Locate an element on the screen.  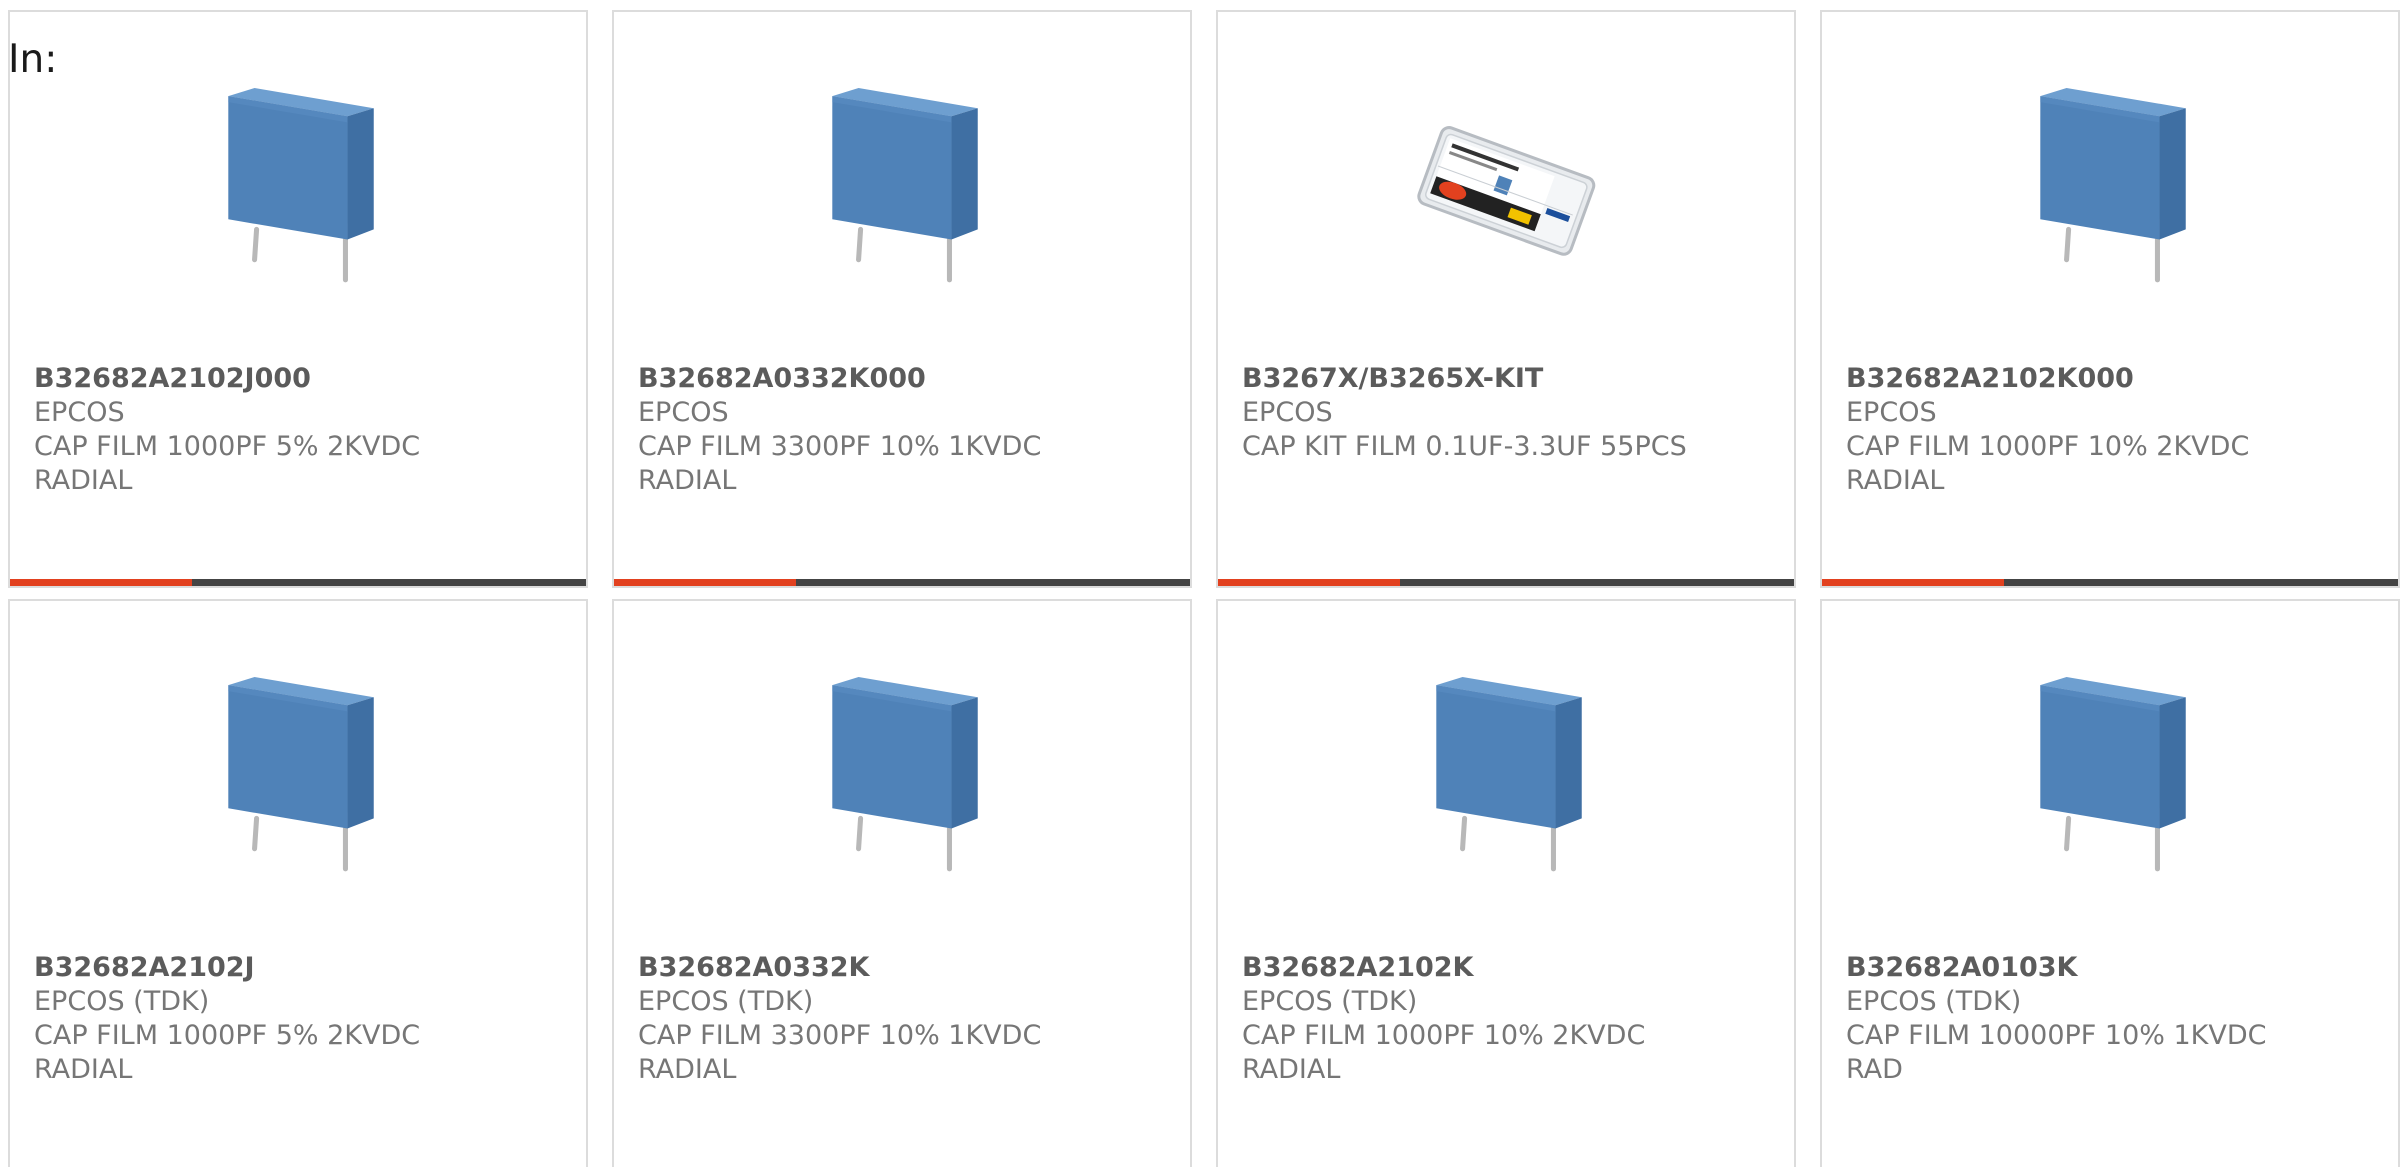
part-number: B3267X/B3265X-KIT is located at coordinates (1512, 379).